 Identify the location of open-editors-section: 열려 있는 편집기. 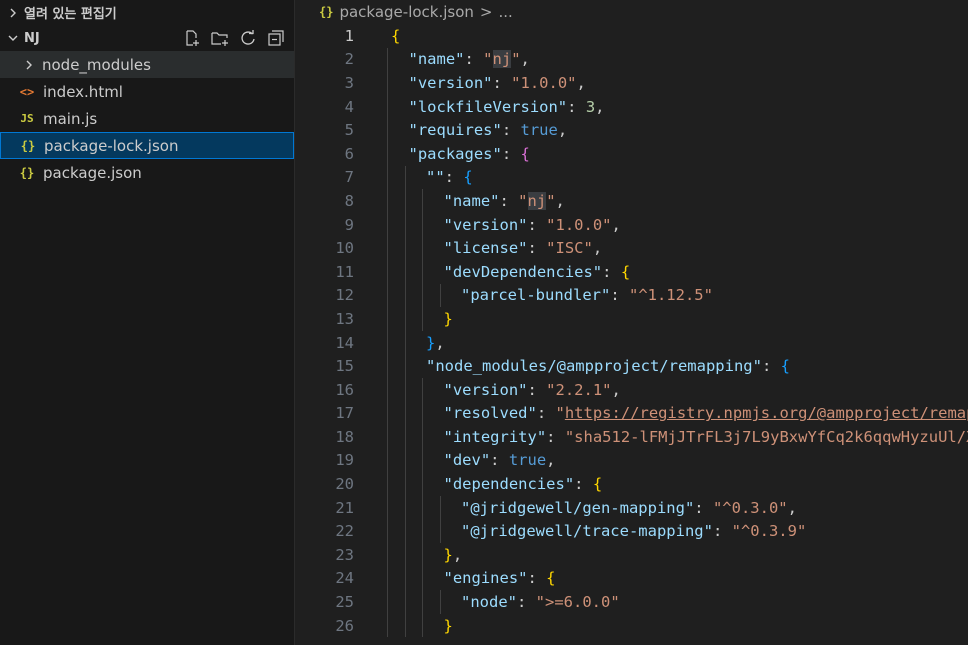
(147, 12).